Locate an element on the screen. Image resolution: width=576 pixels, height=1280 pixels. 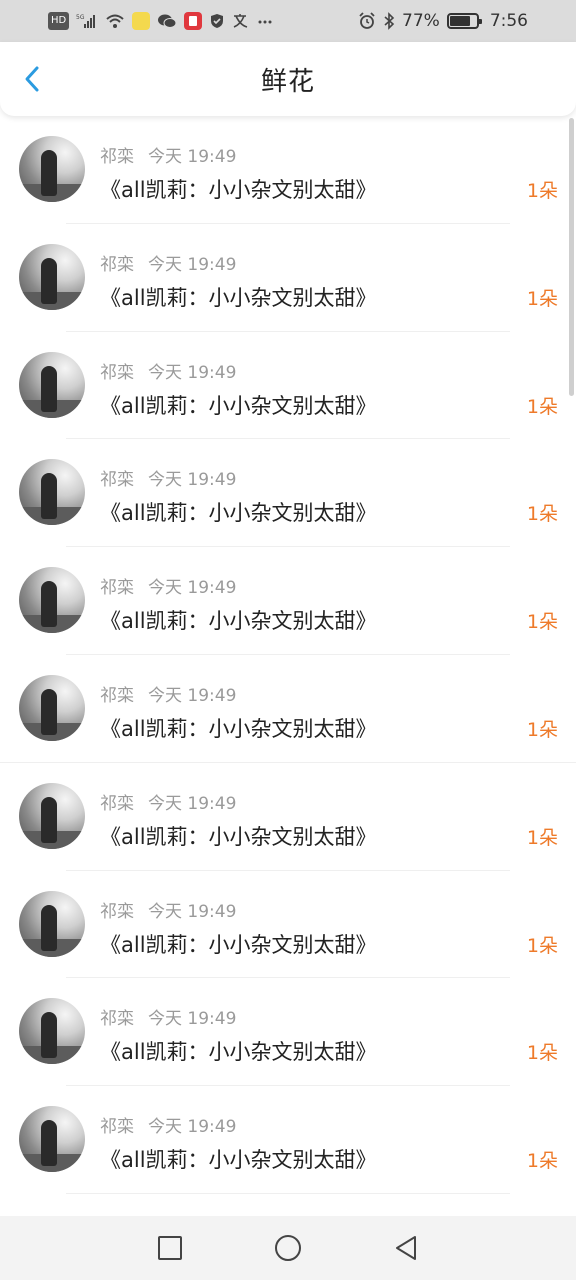
header: 鲜花 is located at coordinates (288, 79).